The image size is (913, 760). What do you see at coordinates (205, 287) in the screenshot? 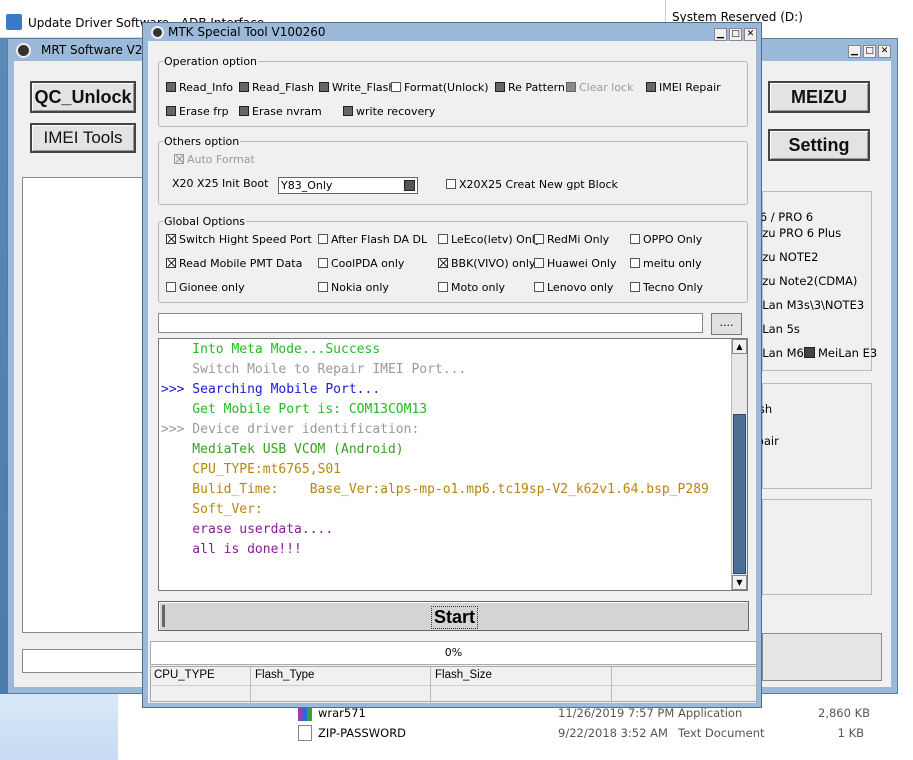
I see `gionee-only-checkbox: Gionee only` at bounding box center [205, 287].